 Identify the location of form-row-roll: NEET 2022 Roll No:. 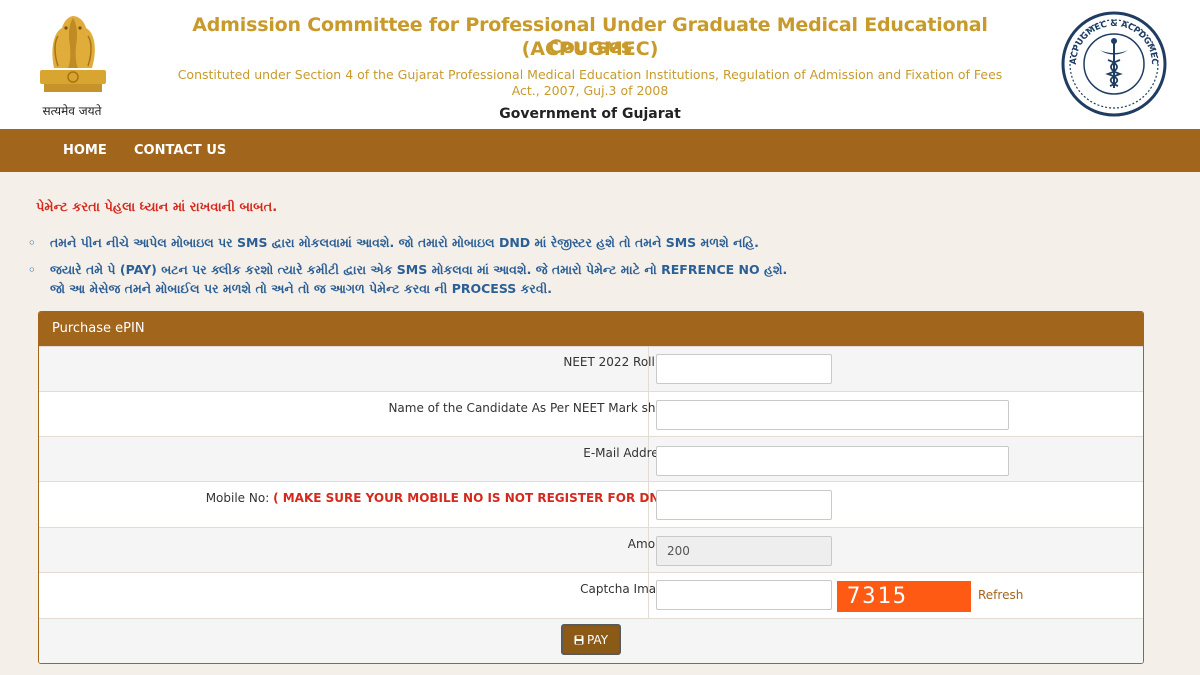
(591, 368).